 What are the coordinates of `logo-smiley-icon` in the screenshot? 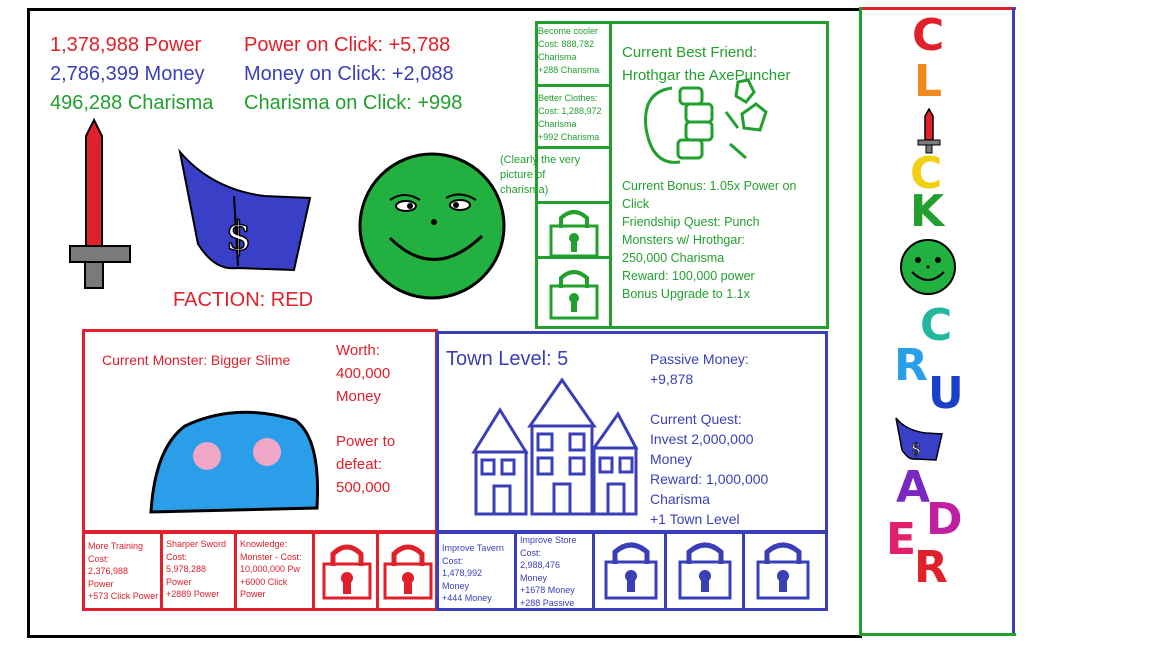 It's located at (928, 267).